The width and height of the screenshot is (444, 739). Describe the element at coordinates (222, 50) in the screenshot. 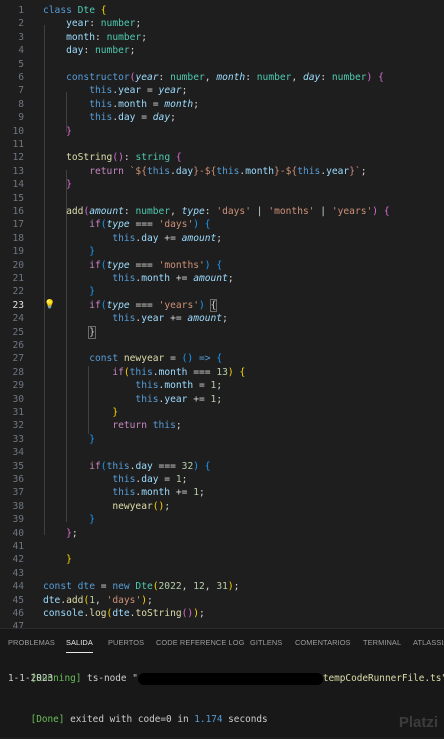

I see `code-line: 4 day: number;` at that location.